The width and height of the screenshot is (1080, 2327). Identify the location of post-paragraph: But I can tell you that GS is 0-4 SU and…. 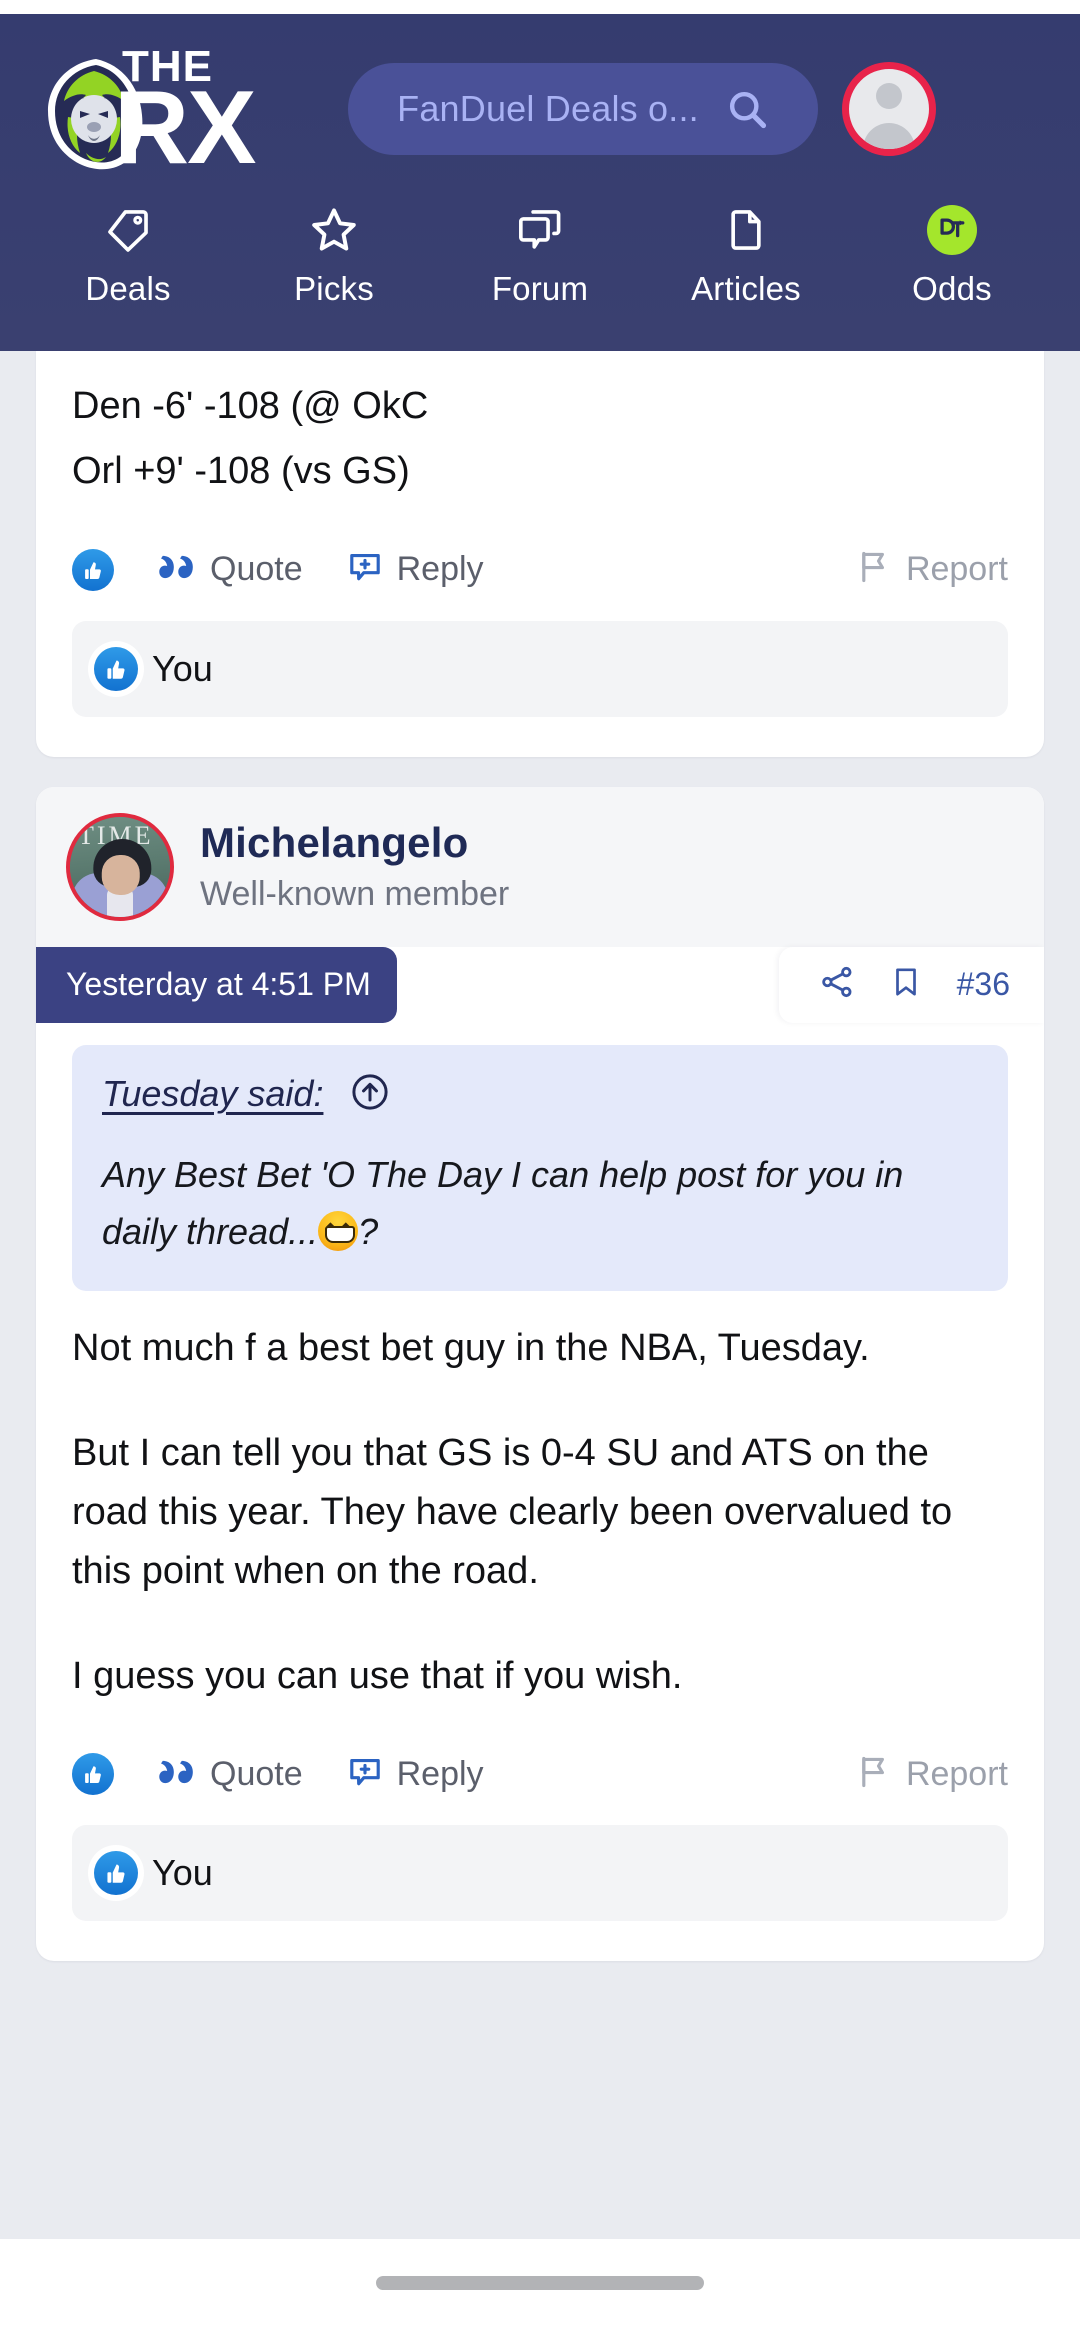
(512, 1511).